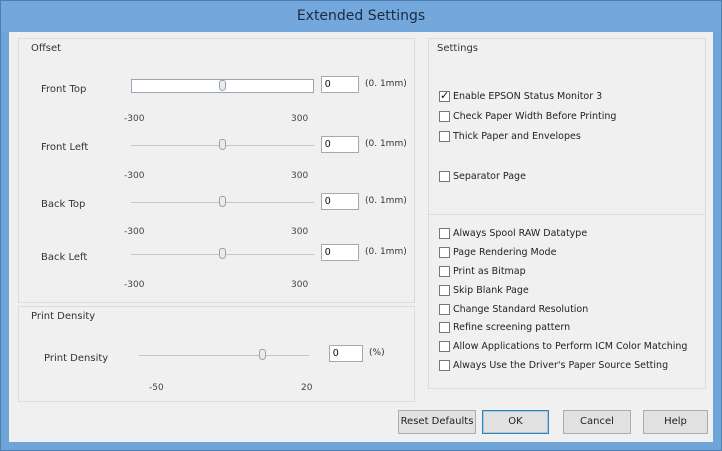 This screenshot has height=451, width=722. What do you see at coordinates (222, 253) in the screenshot?
I see `back-left-slider-thumb` at bounding box center [222, 253].